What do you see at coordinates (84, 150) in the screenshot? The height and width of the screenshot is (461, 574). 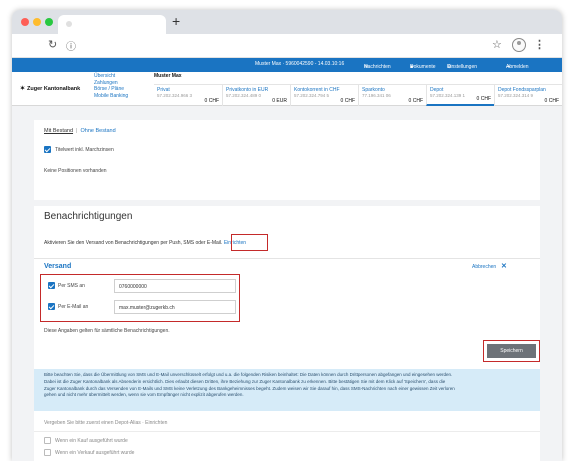 I see `accrued-interest-label: Titelwert inkl. Marchzinsen` at bounding box center [84, 150].